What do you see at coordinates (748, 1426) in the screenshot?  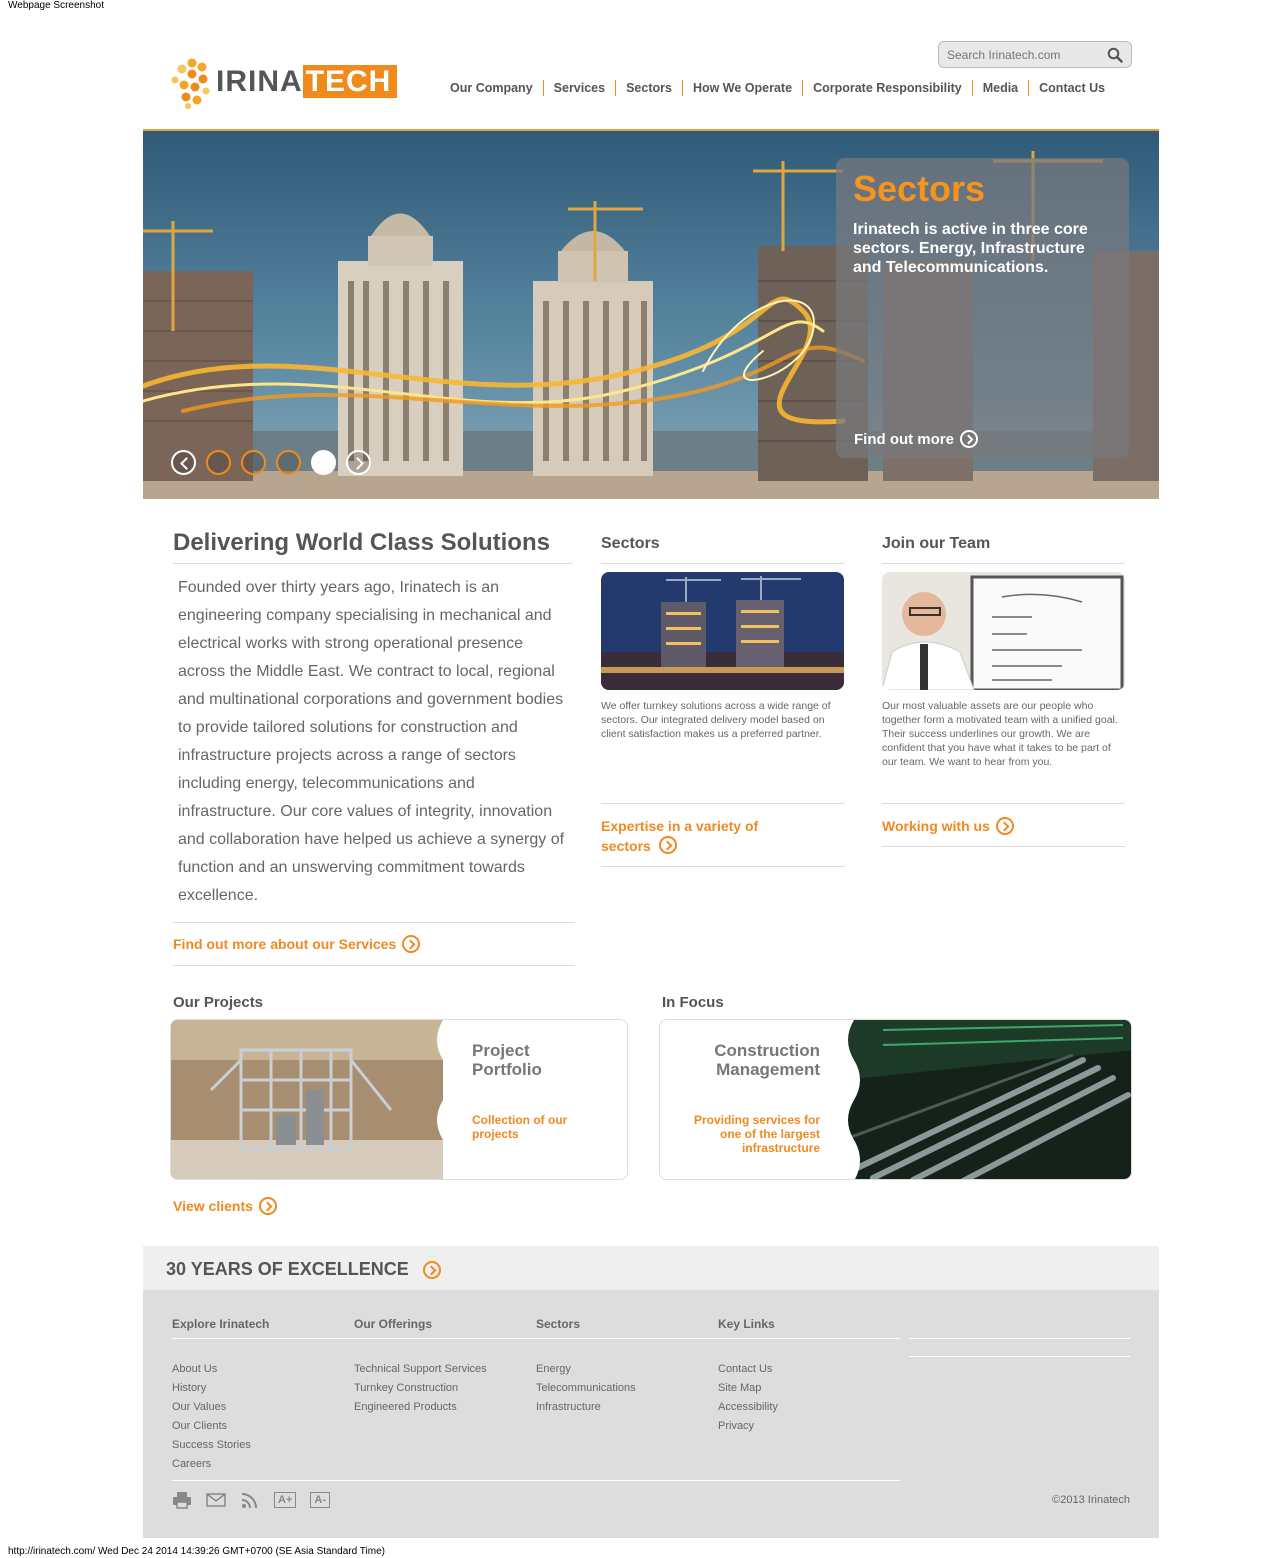 I see `footer-link-privacy: Privacy` at bounding box center [748, 1426].